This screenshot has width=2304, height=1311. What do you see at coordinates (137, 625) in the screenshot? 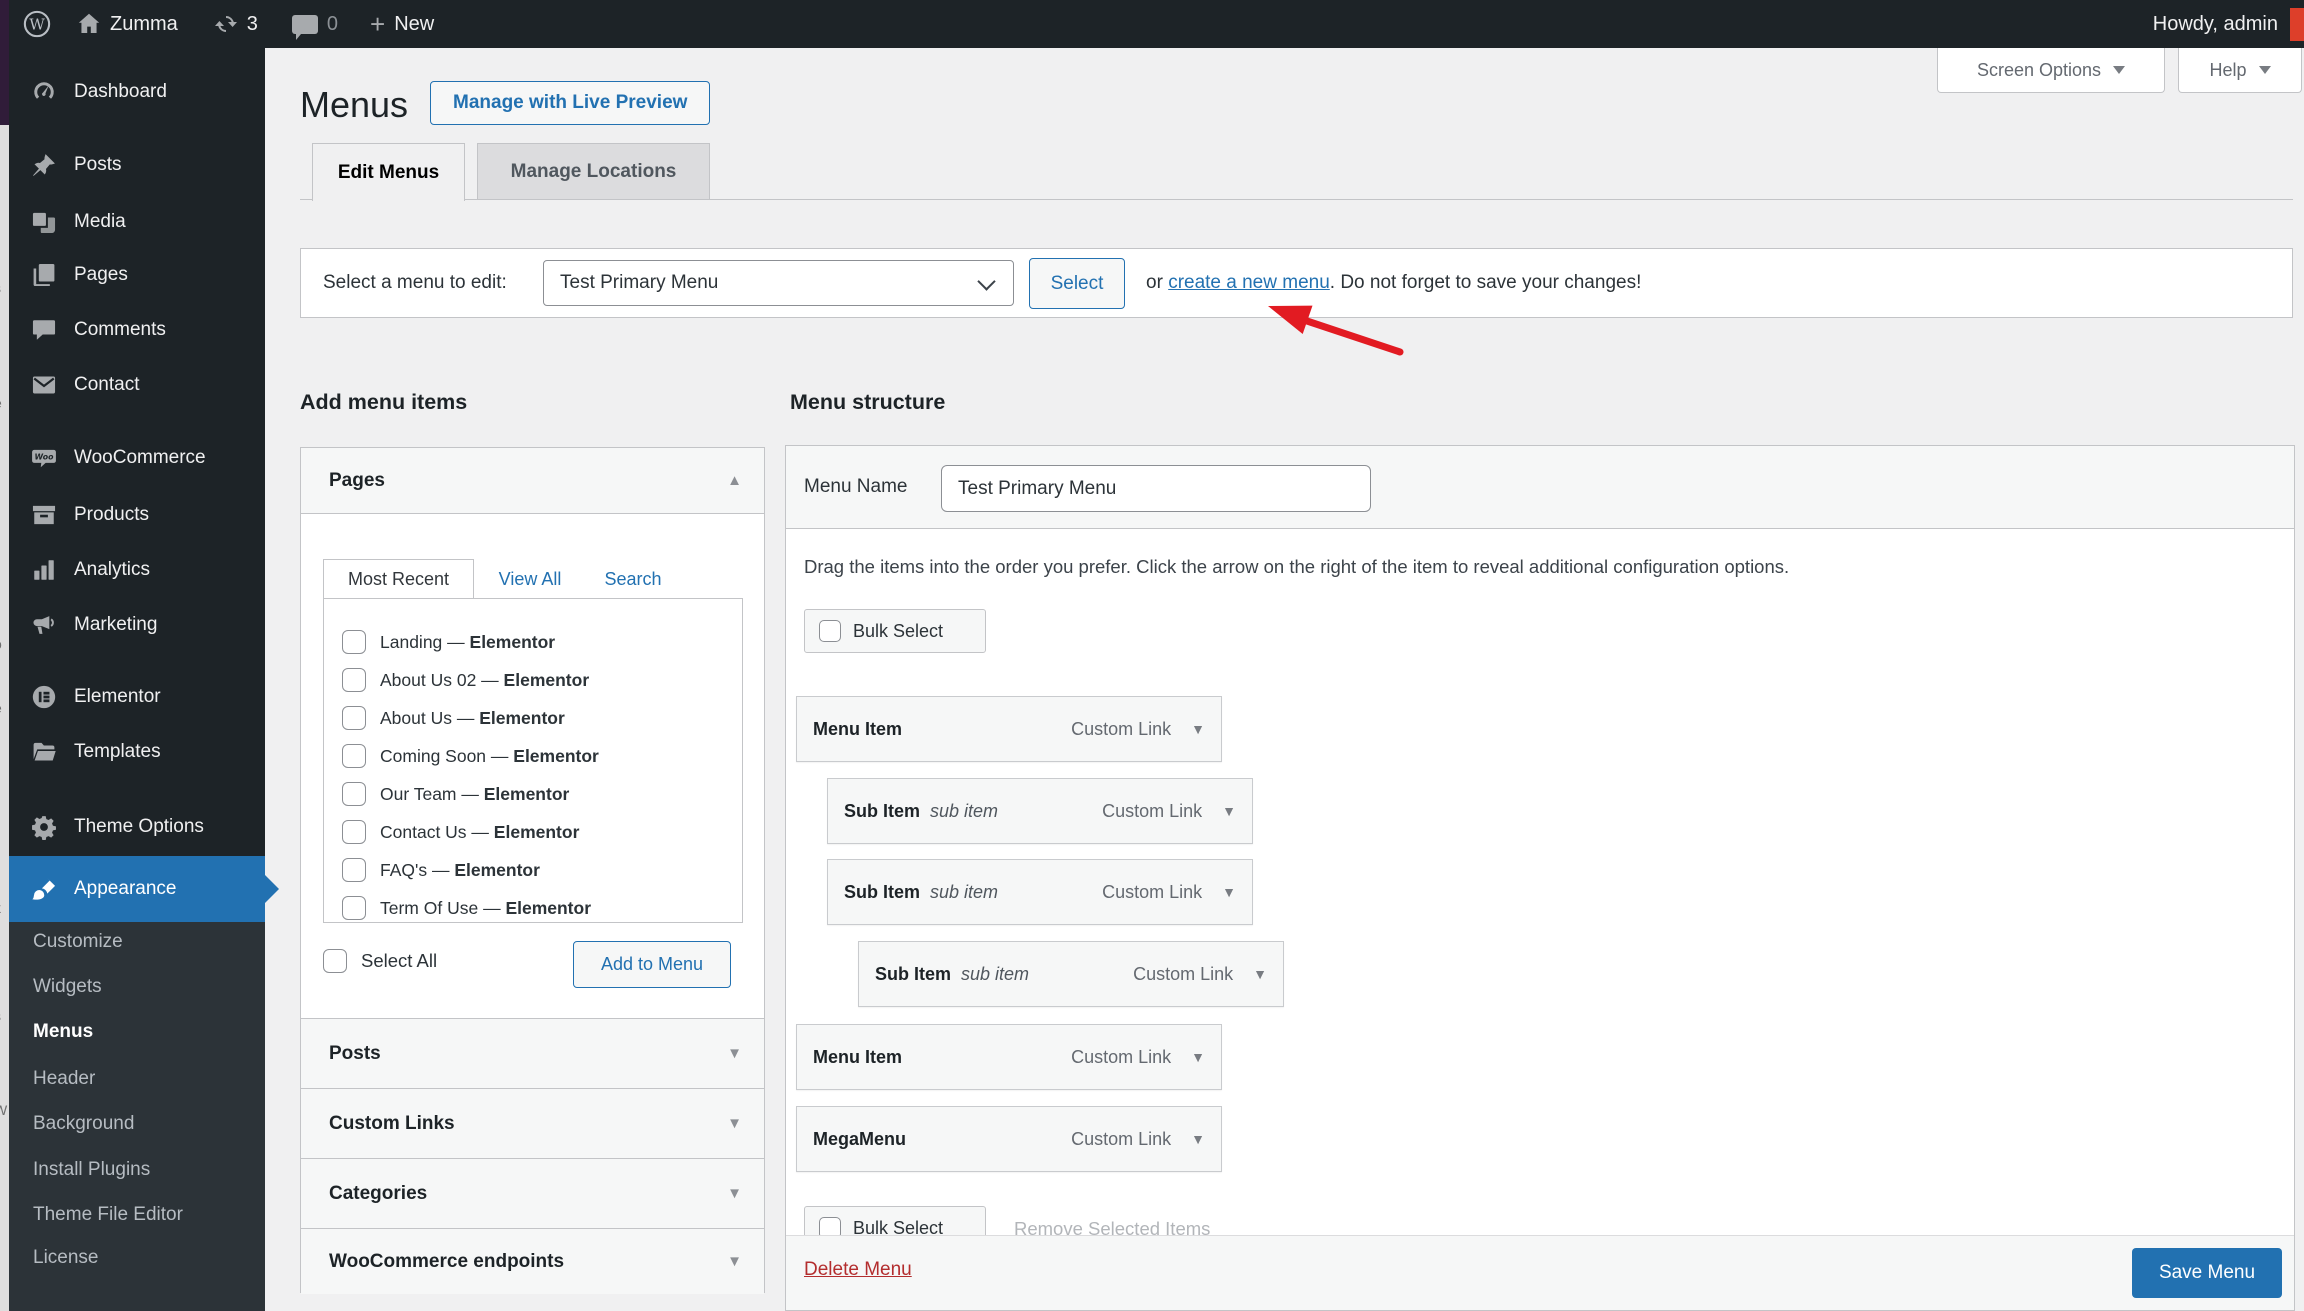
I see `sidebar-item-marketing: Marketing` at bounding box center [137, 625].